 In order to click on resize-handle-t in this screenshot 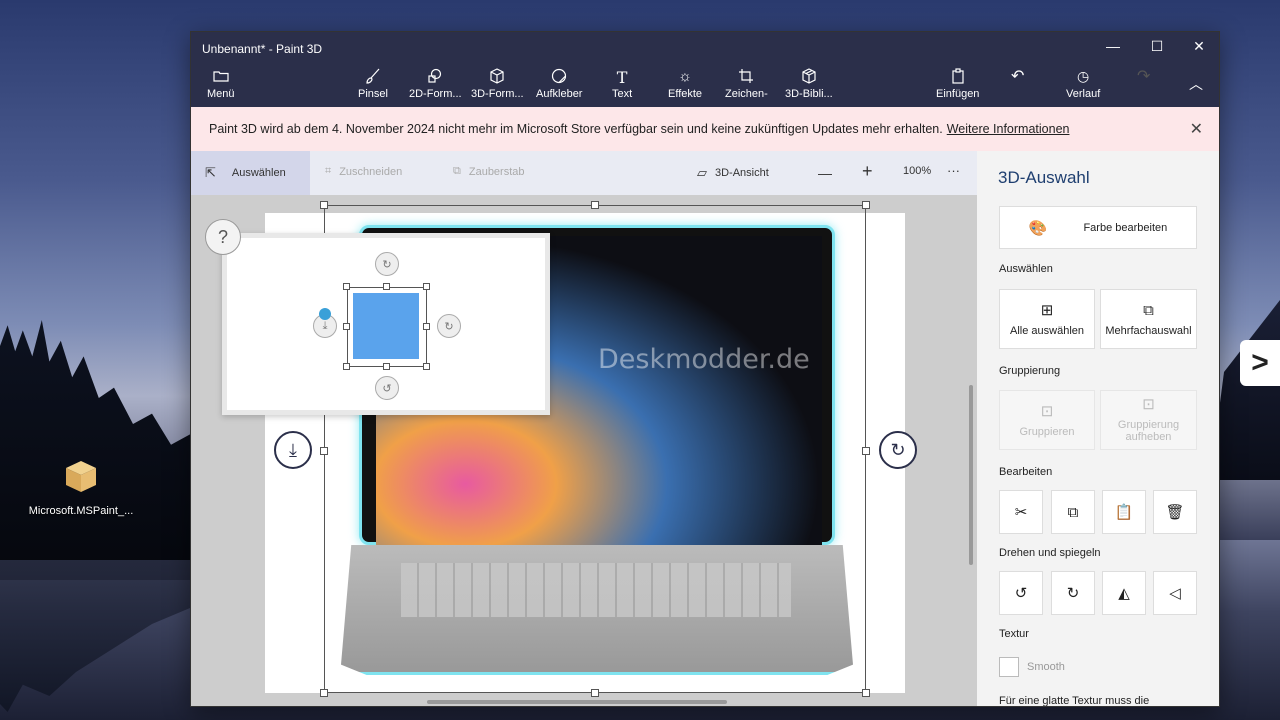, I will do `click(595, 205)`.